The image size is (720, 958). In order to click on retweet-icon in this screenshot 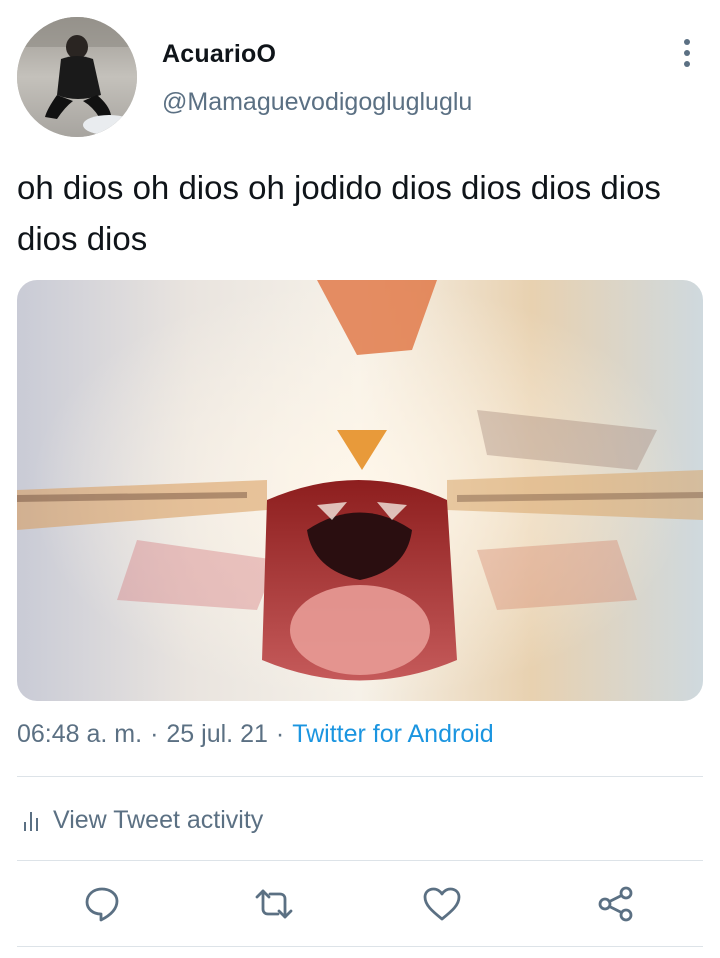, I will do `click(274, 904)`.